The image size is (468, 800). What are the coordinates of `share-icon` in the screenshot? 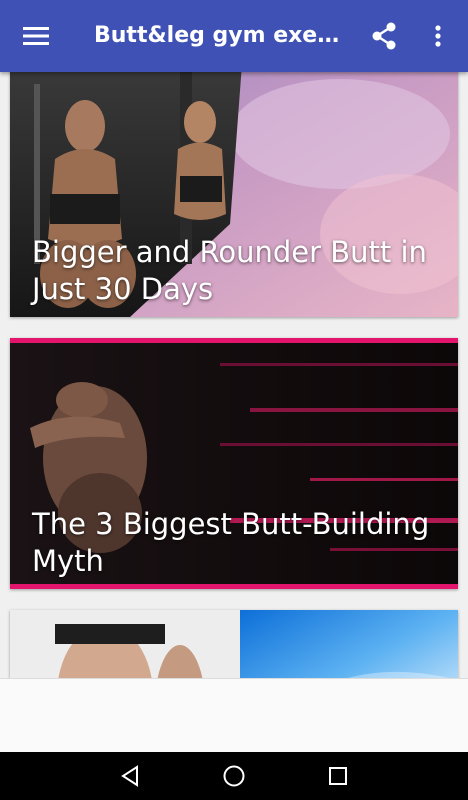 It's located at (384, 36).